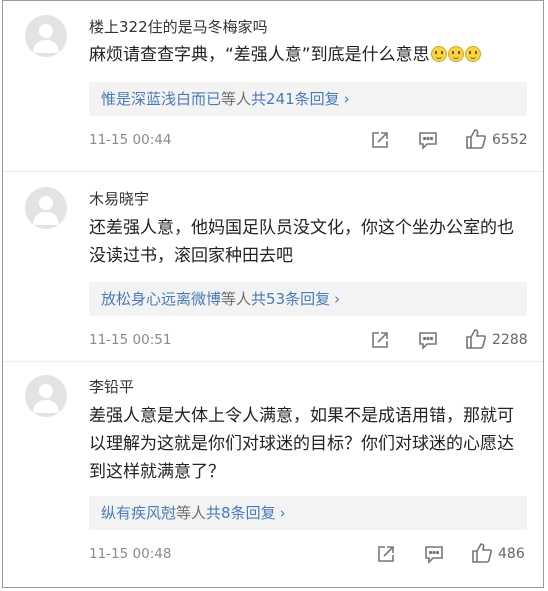 The image size is (548, 591). I want to click on timestamp: 11-15 00:48, so click(130, 554).